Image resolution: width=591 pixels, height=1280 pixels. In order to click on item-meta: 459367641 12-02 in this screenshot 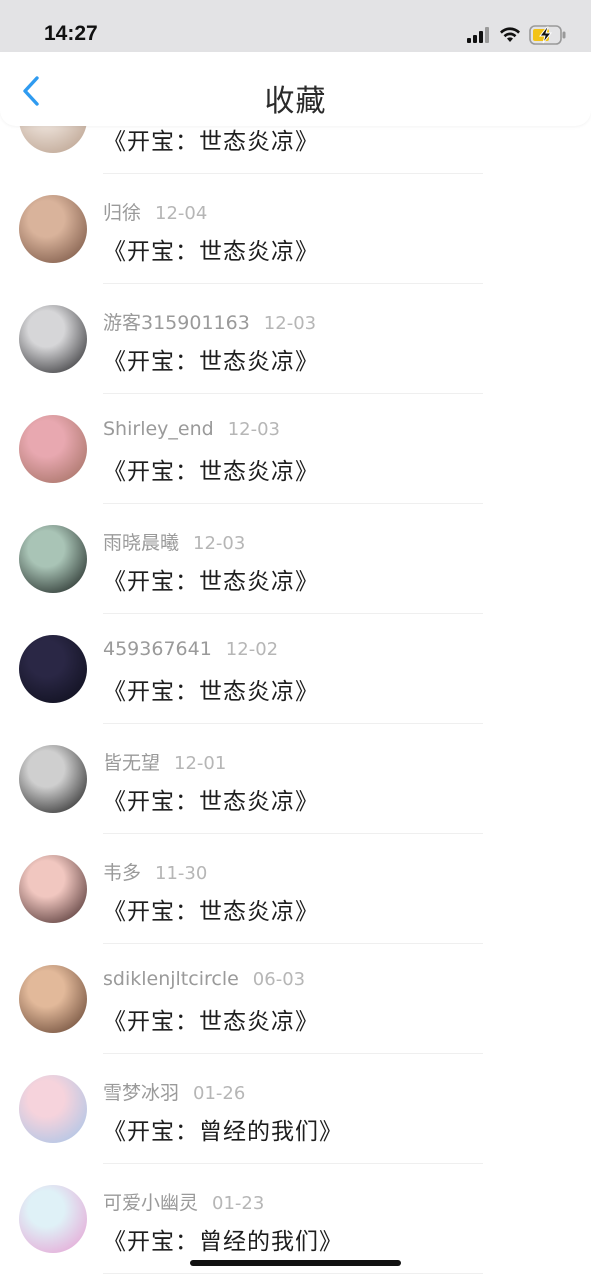, I will do `click(190, 649)`.